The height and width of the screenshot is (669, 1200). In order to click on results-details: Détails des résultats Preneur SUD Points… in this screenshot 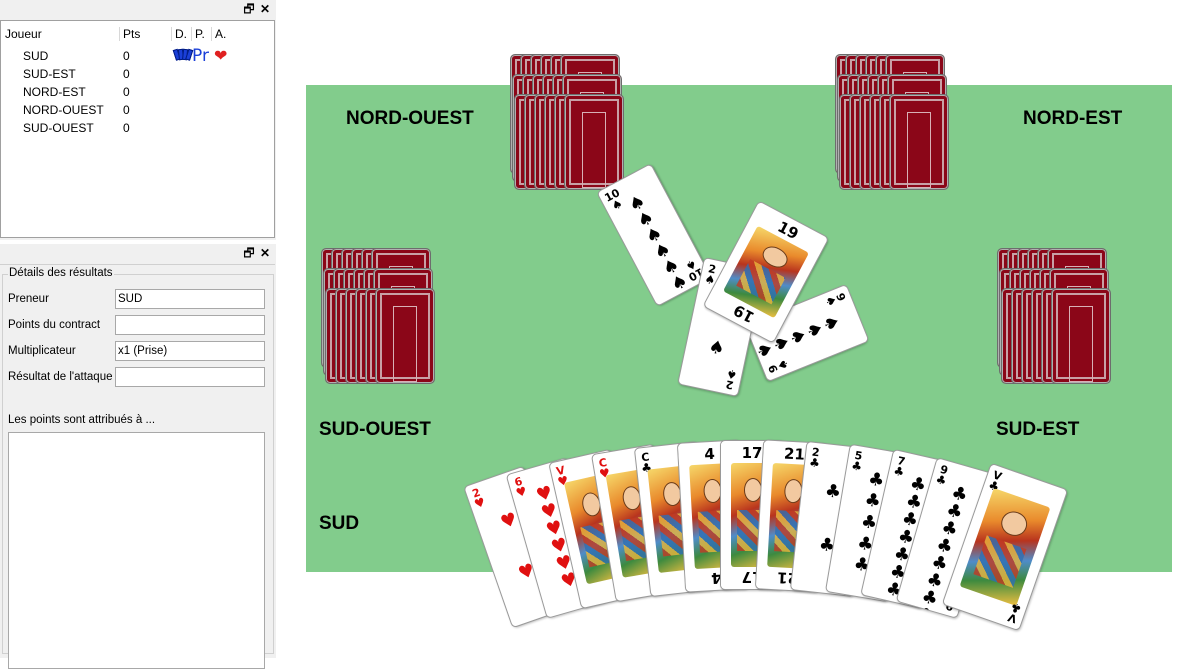, I will do `click(137, 466)`.